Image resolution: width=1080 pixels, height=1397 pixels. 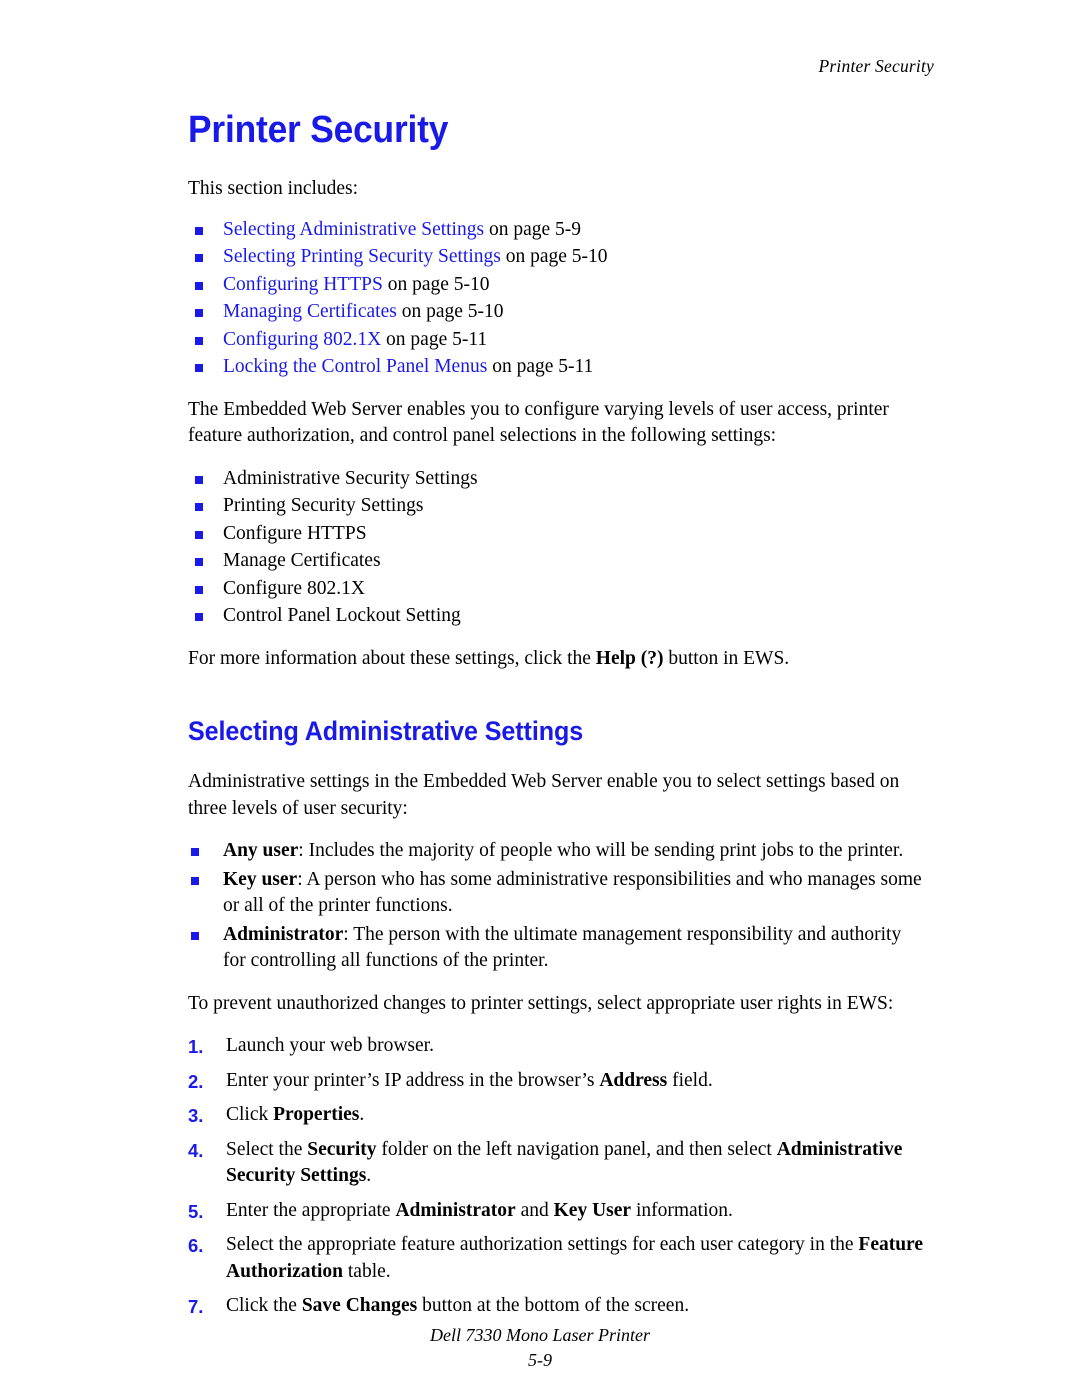 I want to click on cross-reference-link: Selecting Administrative Settings, so click(x=353, y=229).